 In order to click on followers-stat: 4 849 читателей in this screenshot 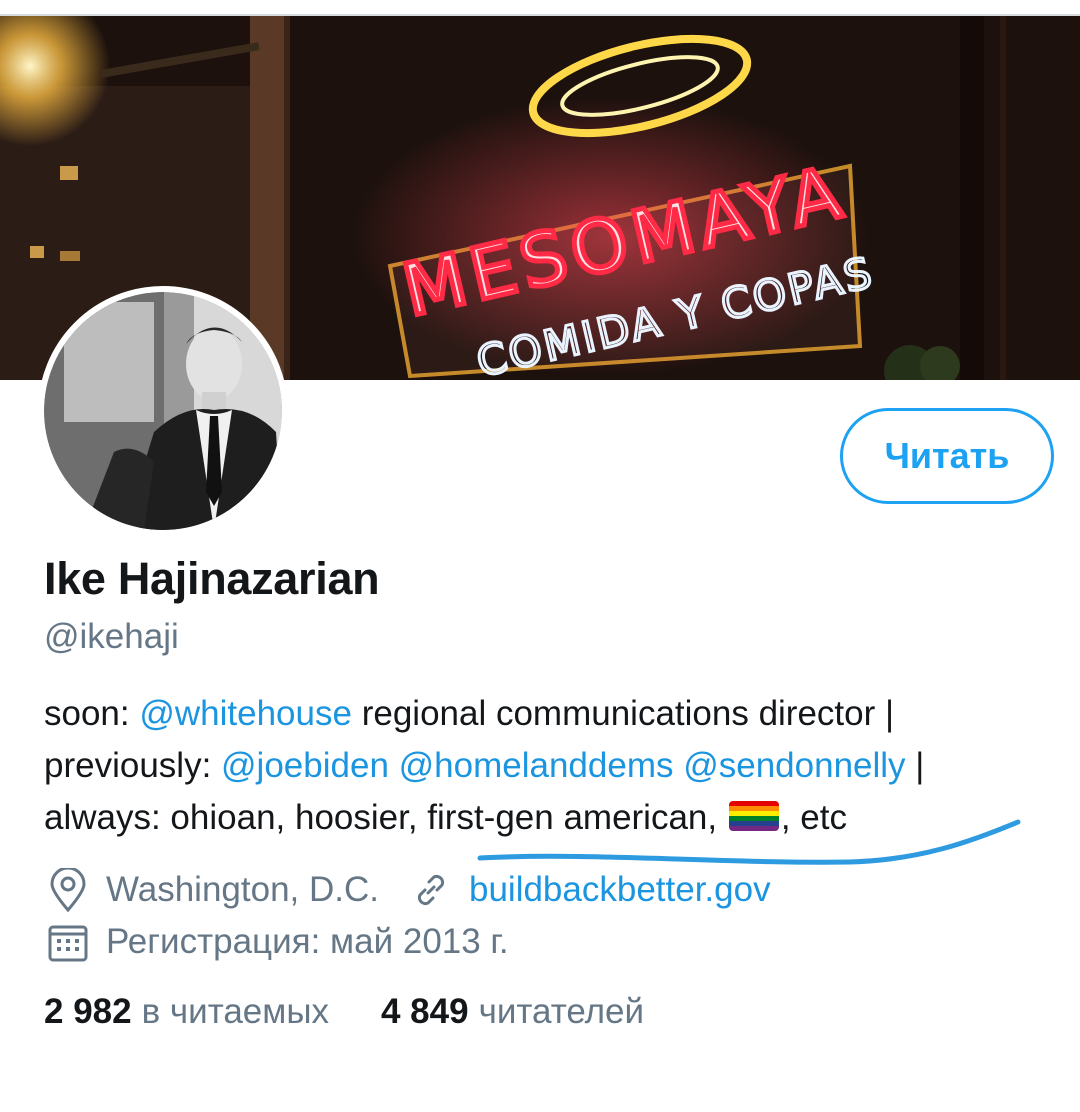, I will do `click(512, 1012)`.